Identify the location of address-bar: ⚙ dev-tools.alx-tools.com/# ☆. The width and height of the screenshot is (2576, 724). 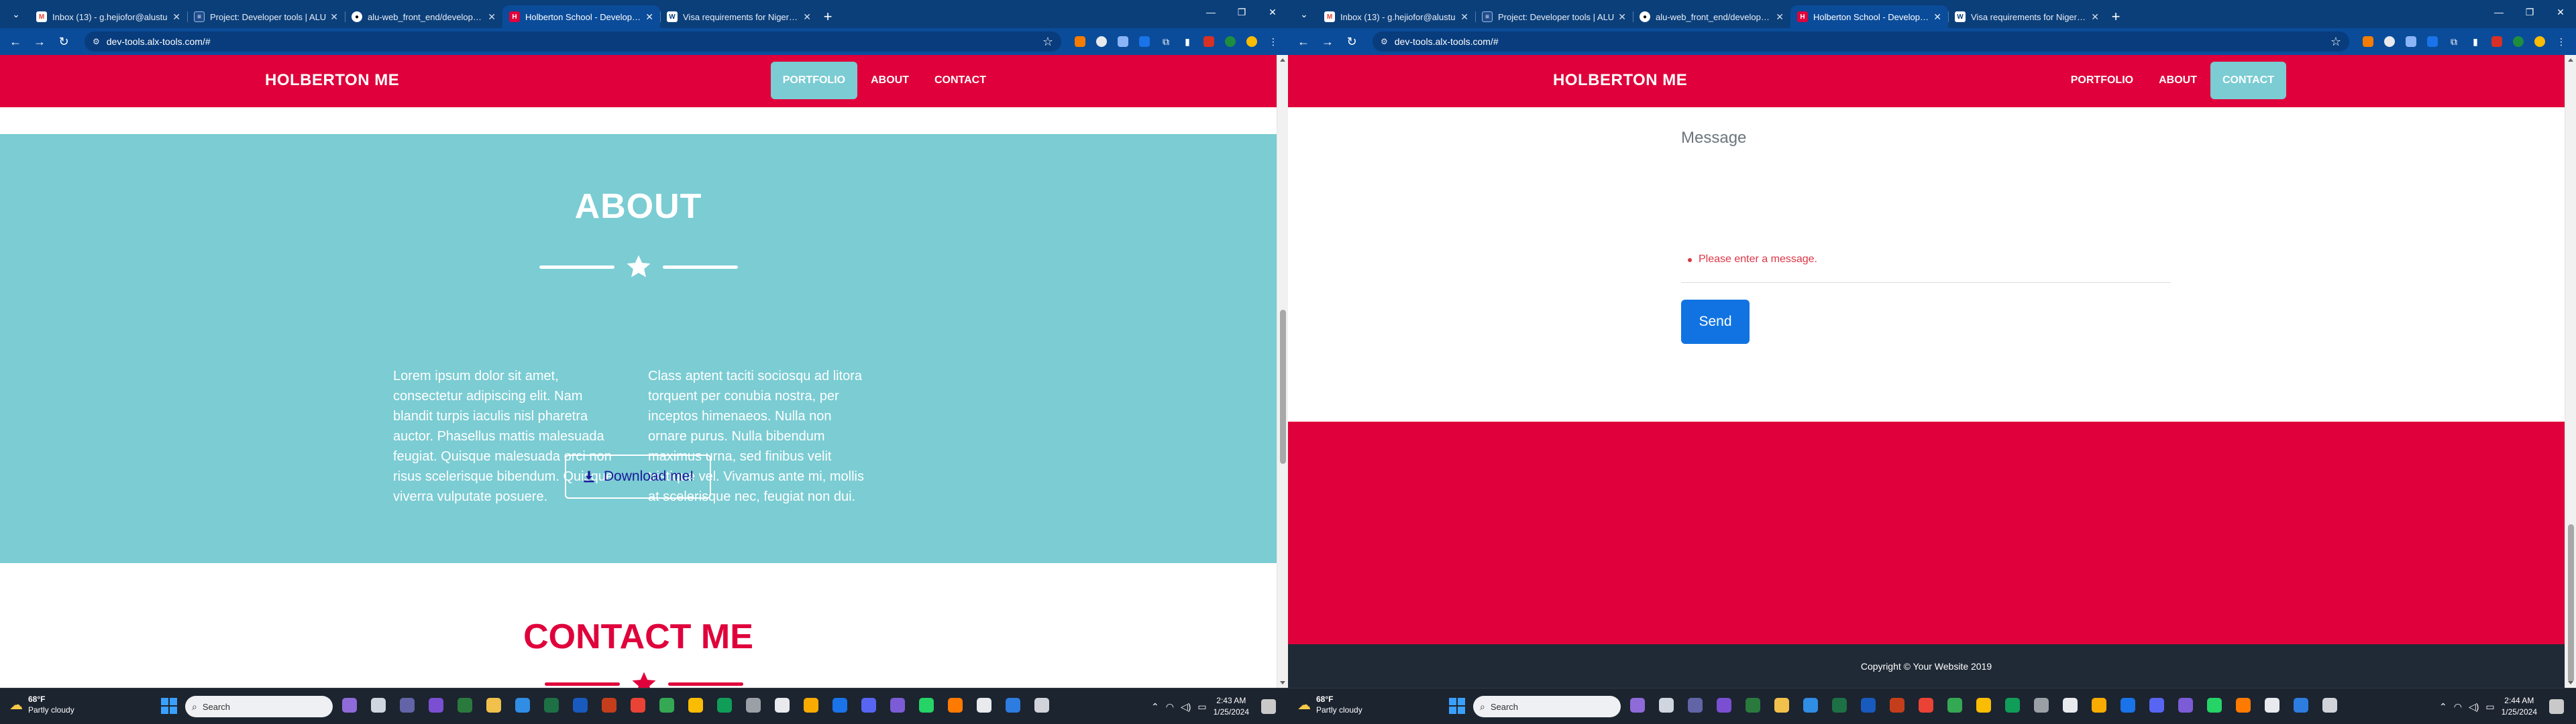
(573, 42).